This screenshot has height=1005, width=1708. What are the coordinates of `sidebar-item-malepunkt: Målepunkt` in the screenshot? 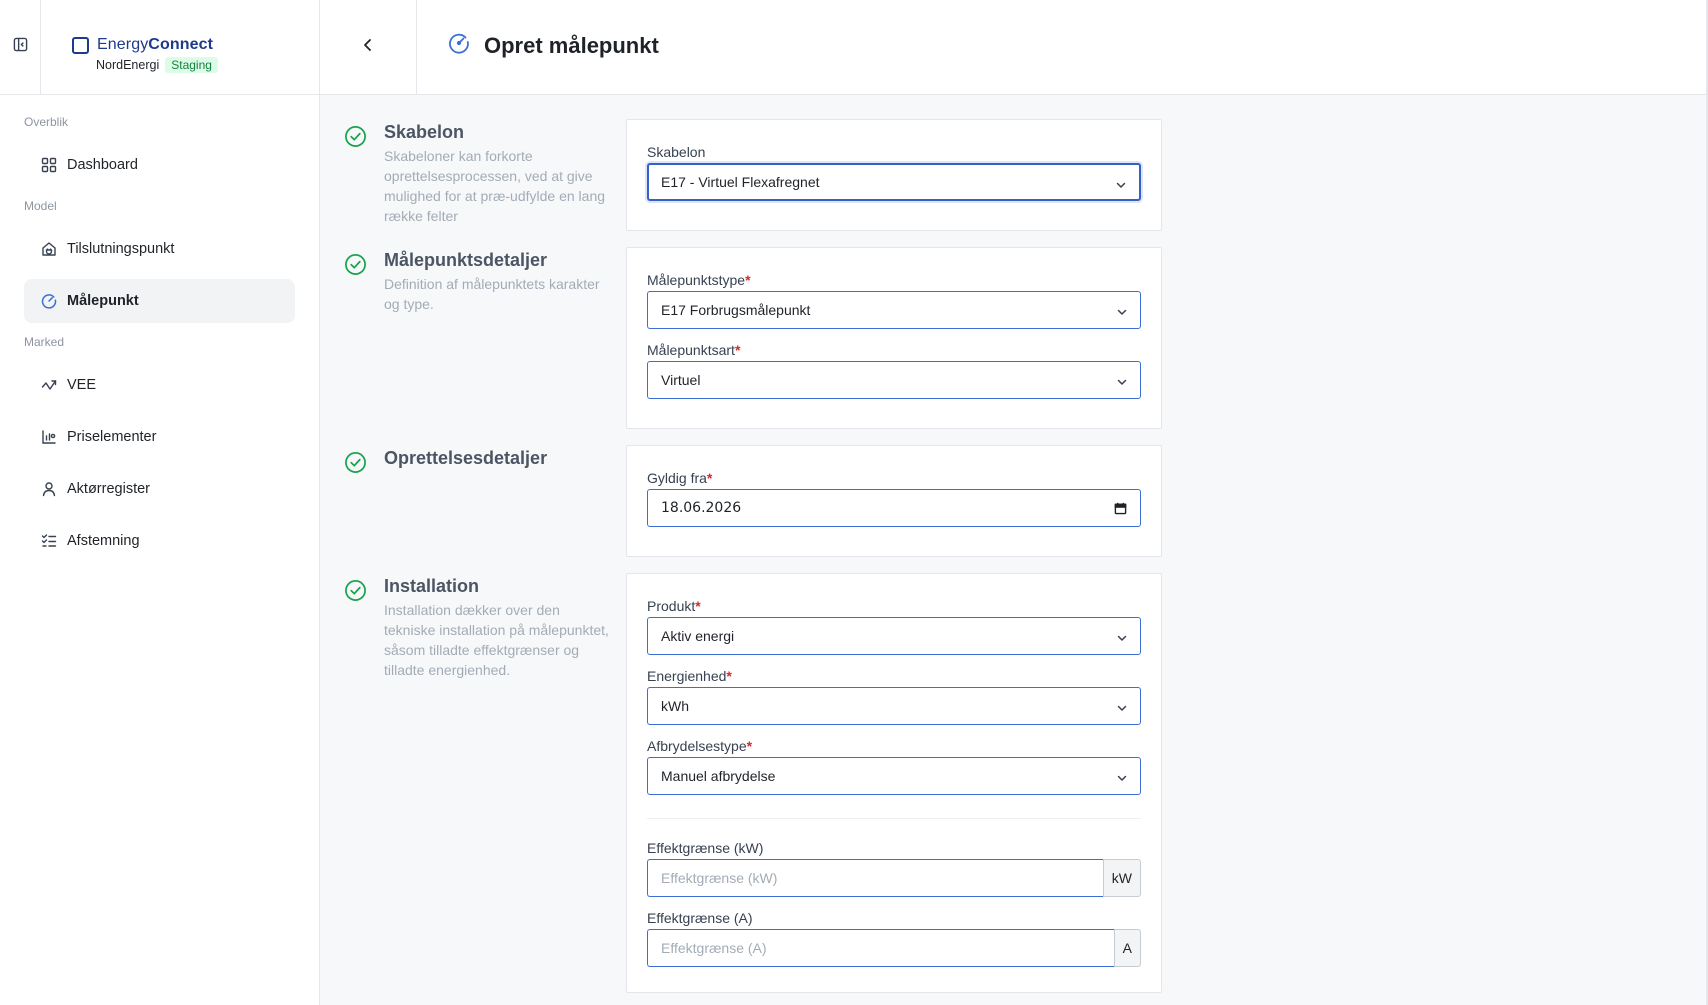 It's located at (159, 301).